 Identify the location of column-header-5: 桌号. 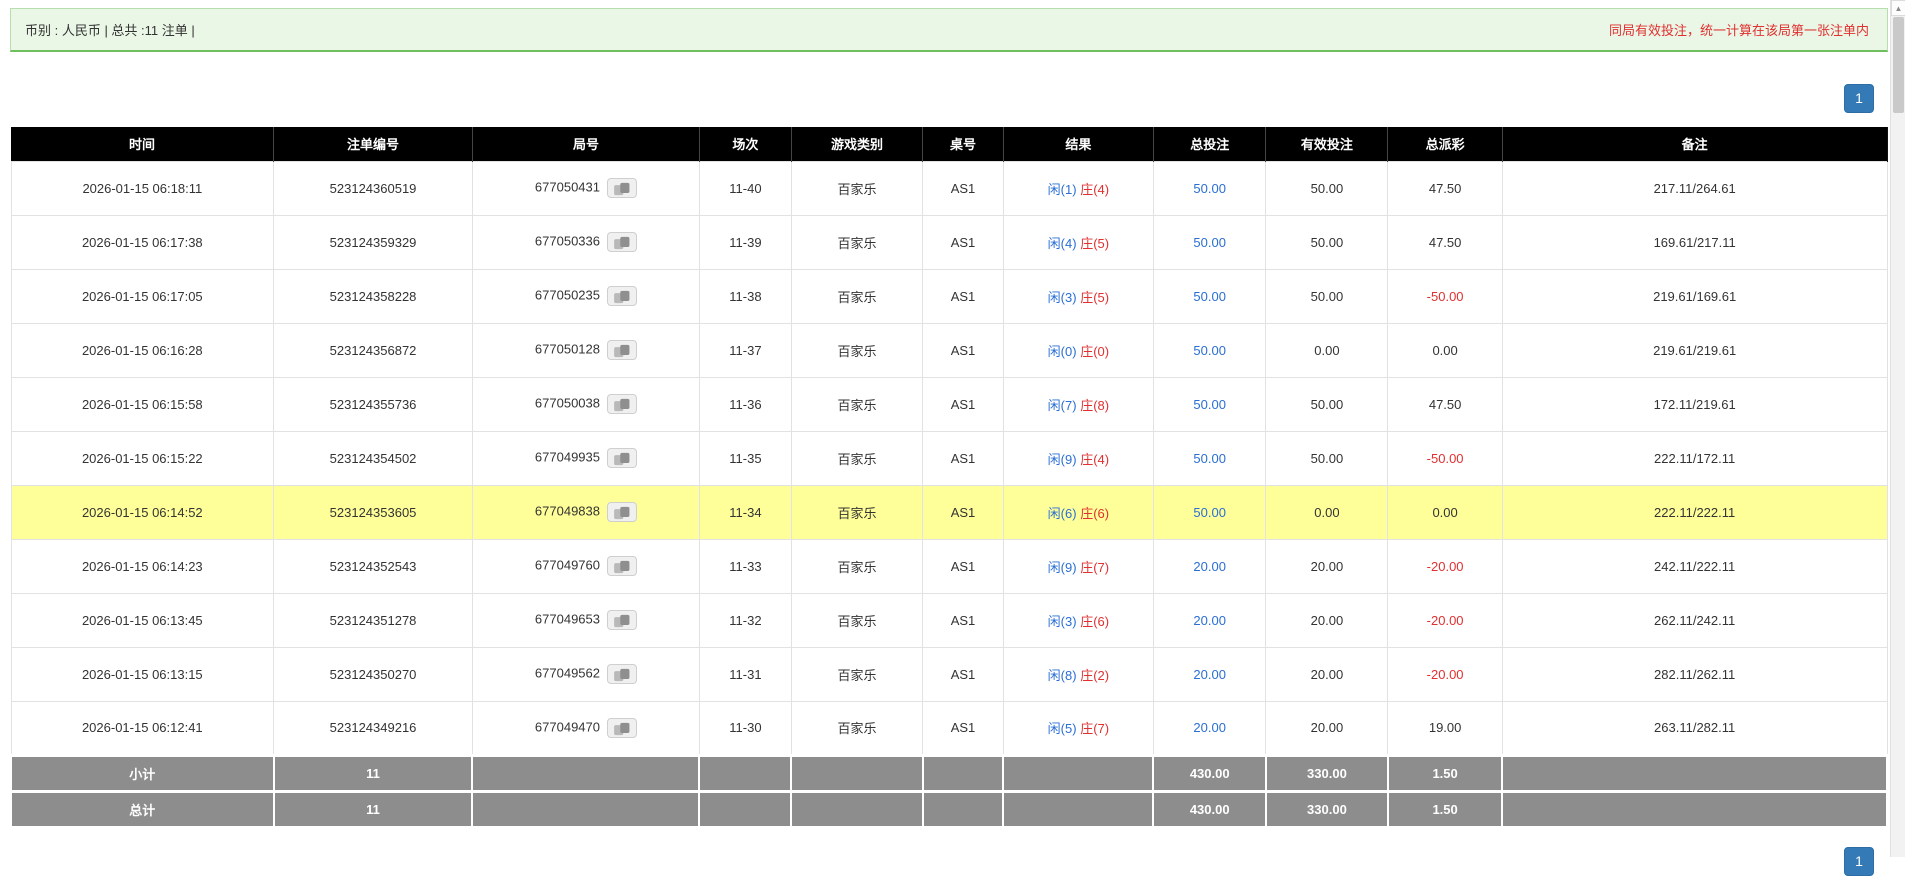
(963, 144).